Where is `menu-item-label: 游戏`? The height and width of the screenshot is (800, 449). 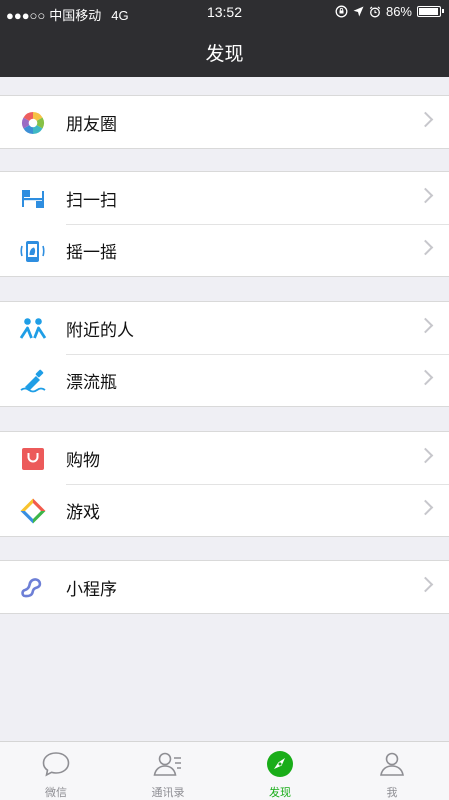
menu-item-label: 游戏 is located at coordinates (83, 512).